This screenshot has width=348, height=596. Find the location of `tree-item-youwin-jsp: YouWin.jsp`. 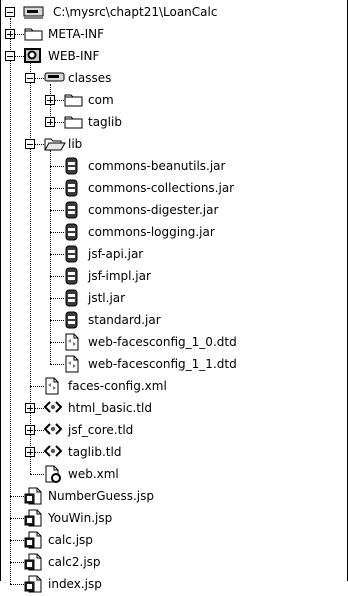

tree-item-youwin-jsp: YouWin.jsp is located at coordinates (174, 518).